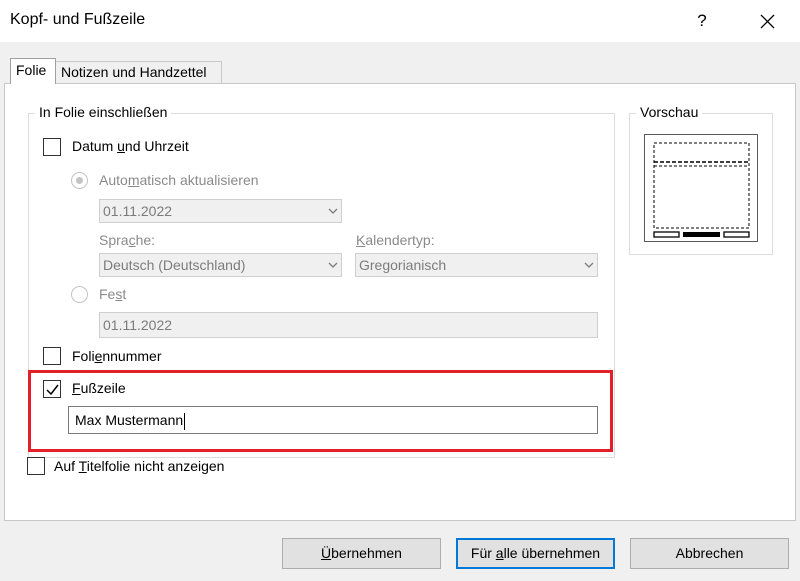 Image resolution: width=800 pixels, height=581 pixels. What do you see at coordinates (535, 553) in the screenshot?
I see `apply-to-all-button: Für alle übernehmen` at bounding box center [535, 553].